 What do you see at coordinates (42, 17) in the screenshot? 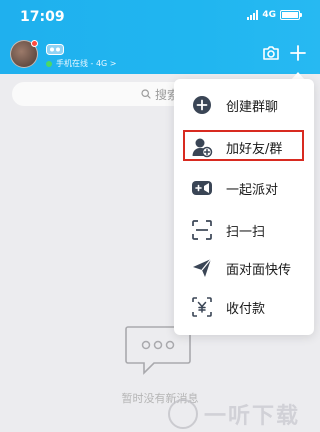
I see `status-time: 17:09` at bounding box center [42, 17].